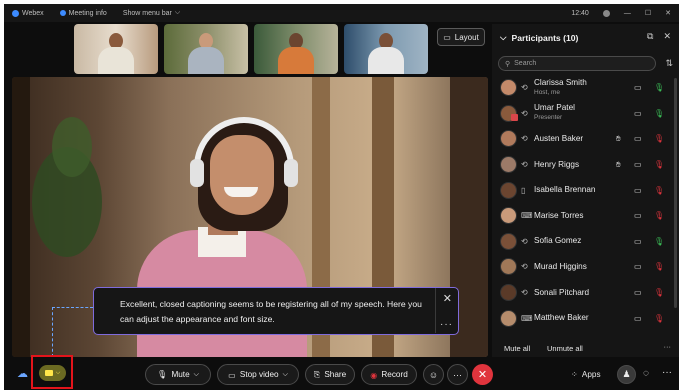 The image size is (679, 390). Describe the element at coordinates (206, 60) in the screenshot. I see `participant-body` at that location.